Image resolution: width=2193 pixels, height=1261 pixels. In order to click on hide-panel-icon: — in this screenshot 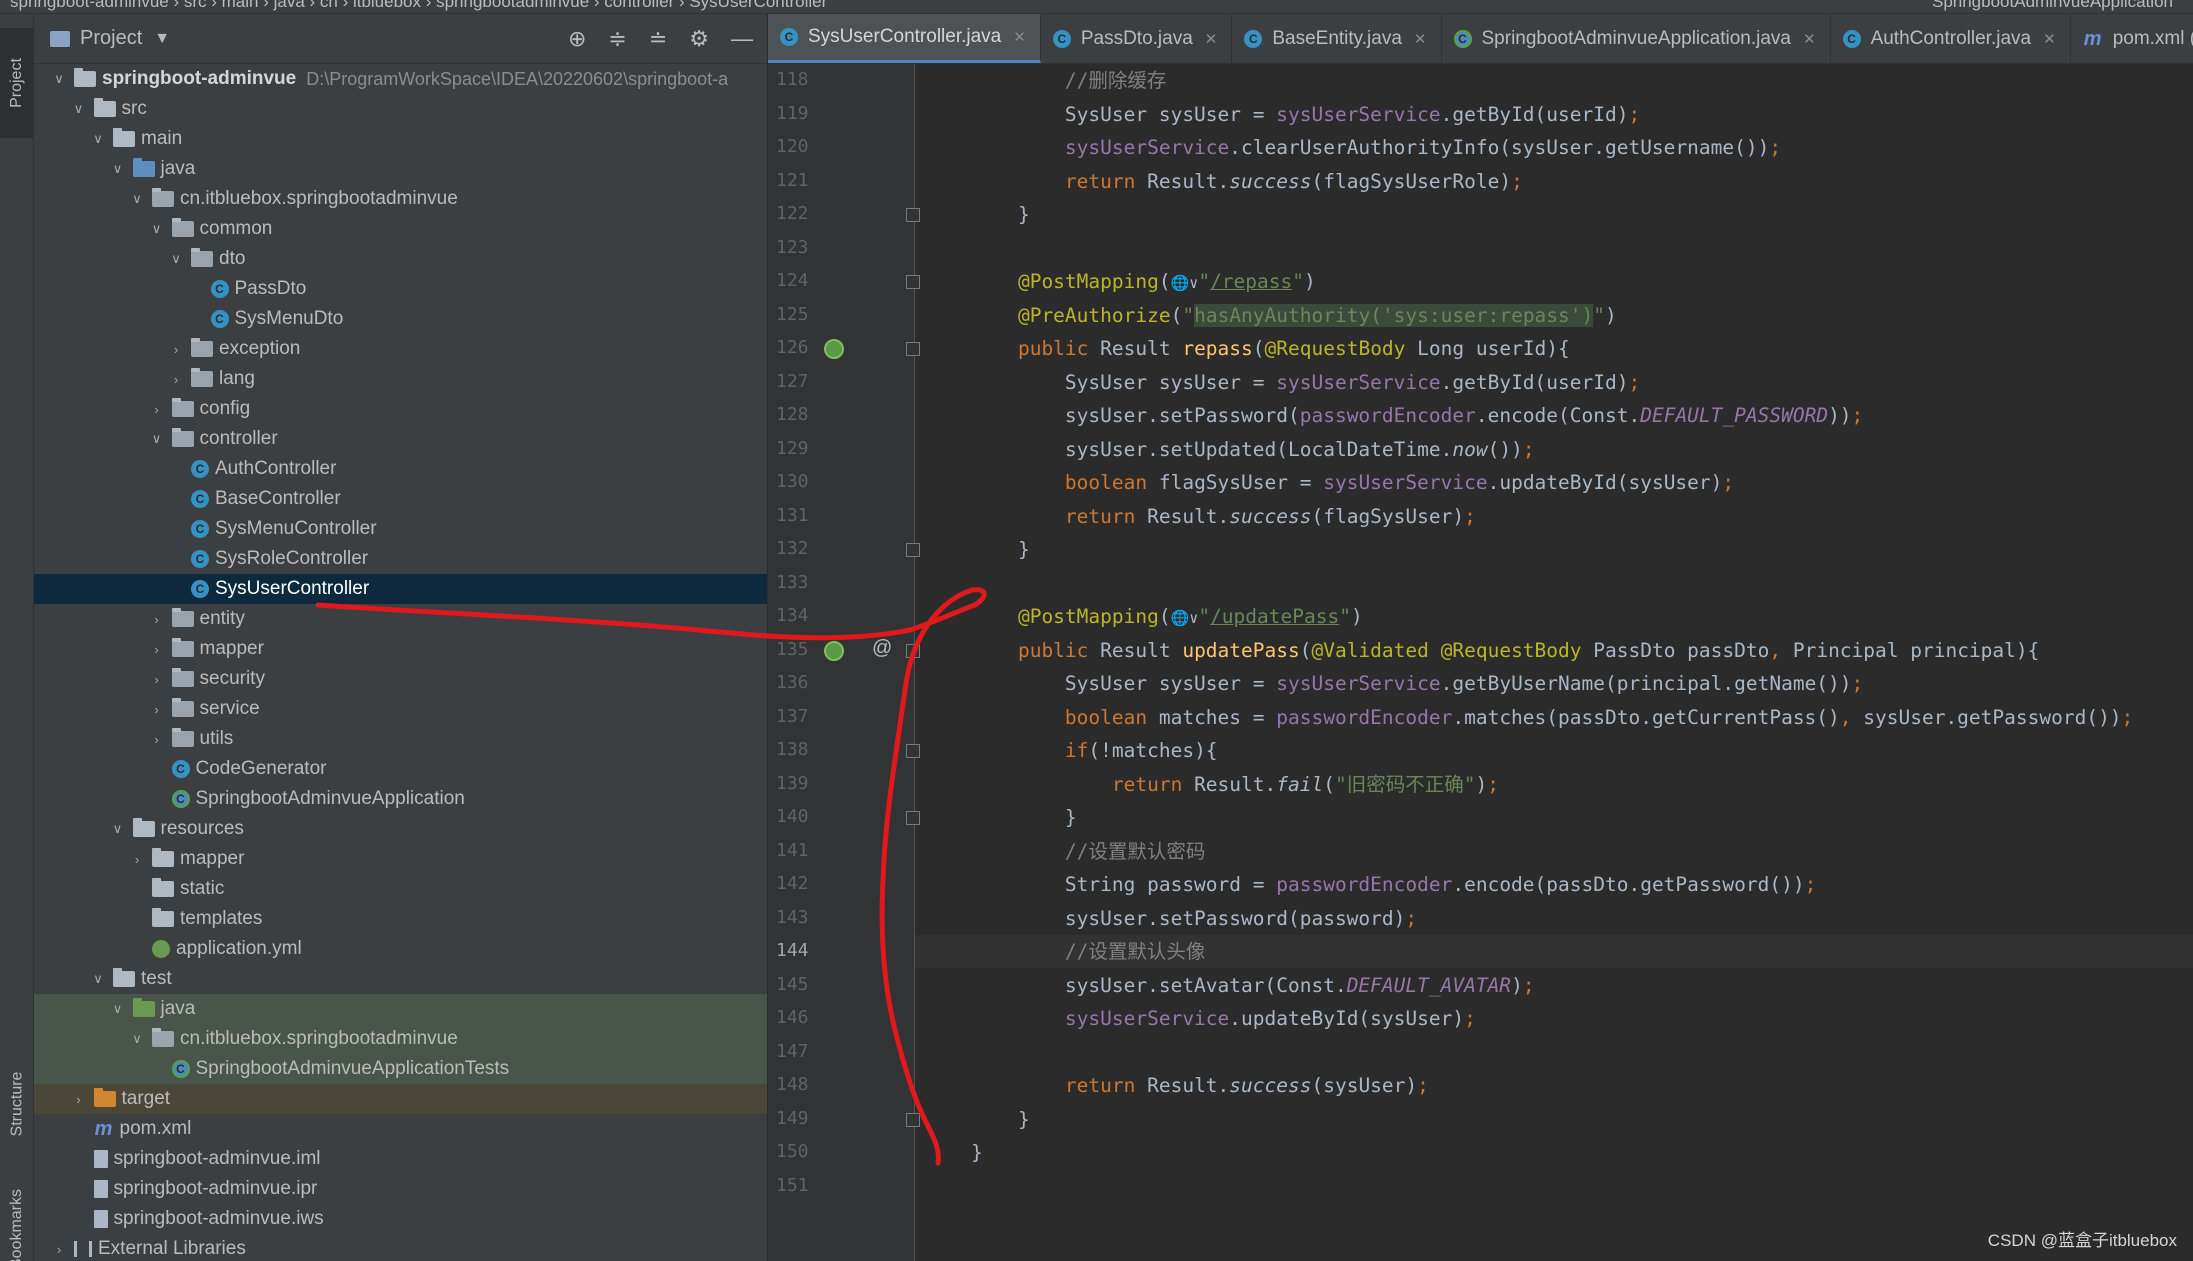, I will do `click(742, 39)`.